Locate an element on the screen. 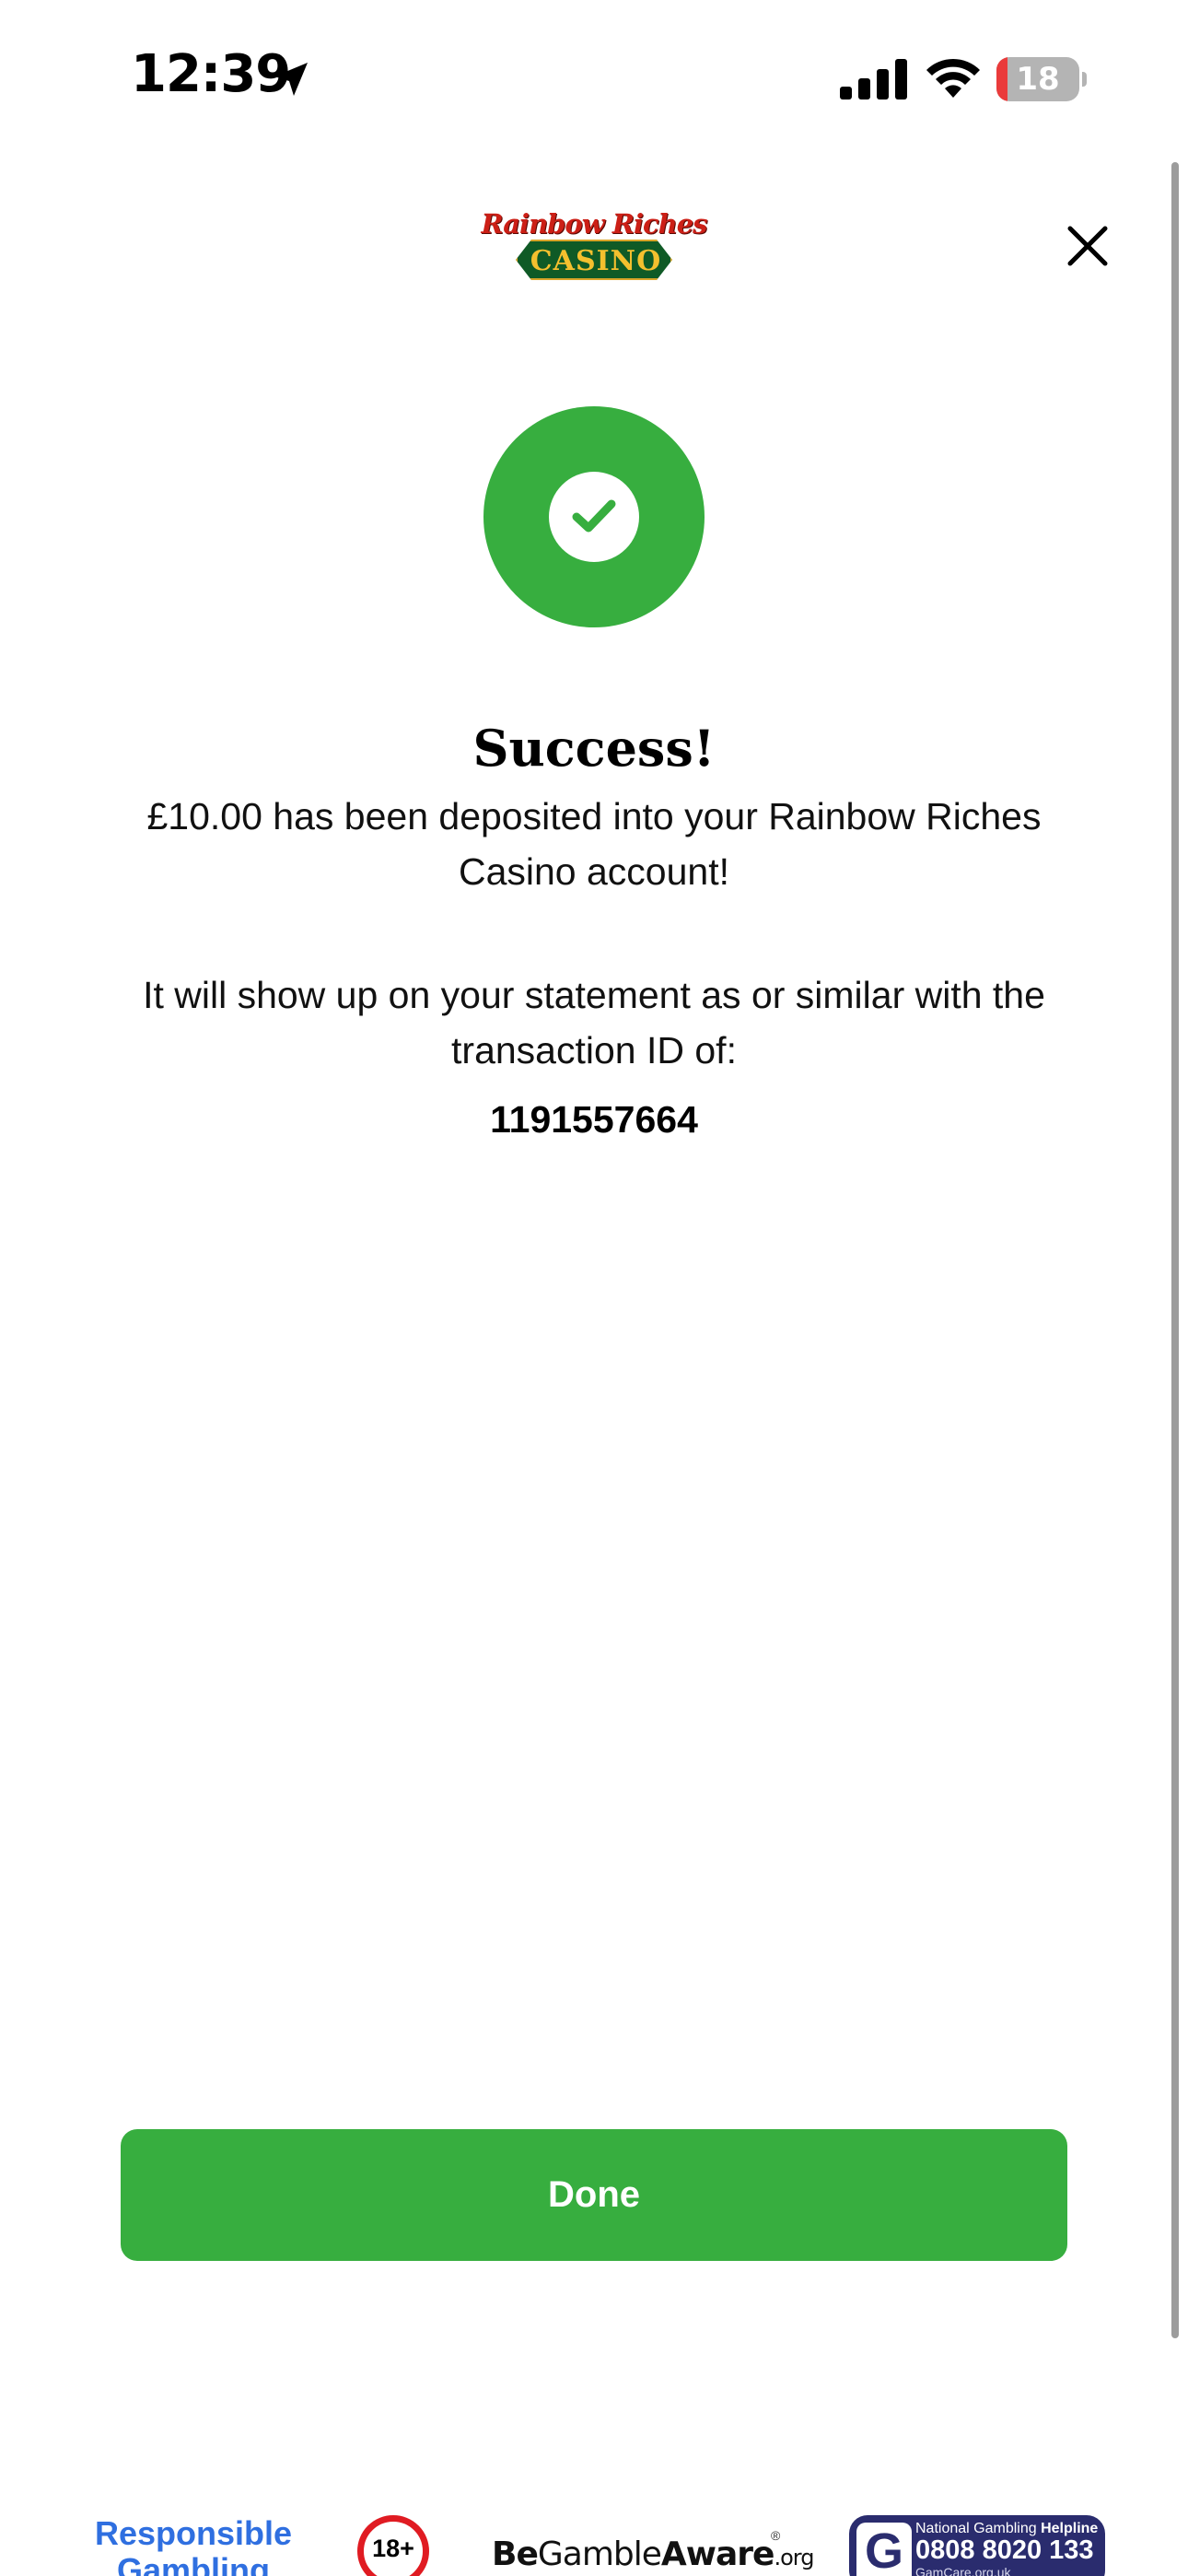 This screenshot has height=2576, width=1188. helpline-prefix: National Gambling is located at coordinates (976, 2528).